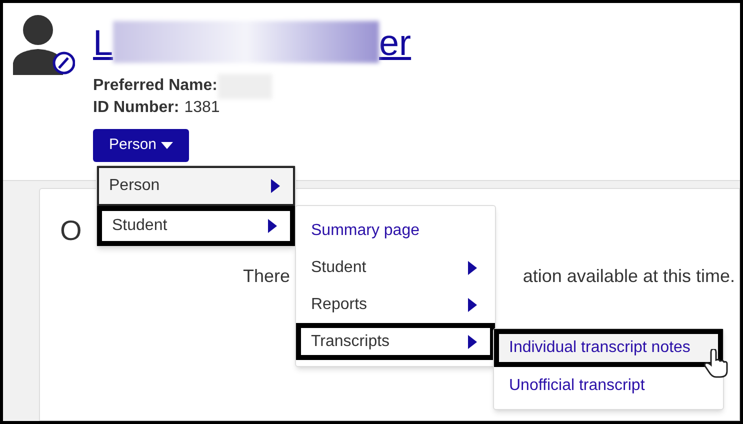  What do you see at coordinates (103, 43) in the screenshot?
I see `student-name-link: L` at bounding box center [103, 43].